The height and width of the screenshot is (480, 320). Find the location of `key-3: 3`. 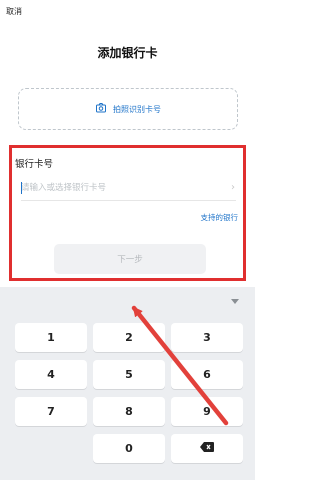

key-3: 3 is located at coordinates (207, 337).